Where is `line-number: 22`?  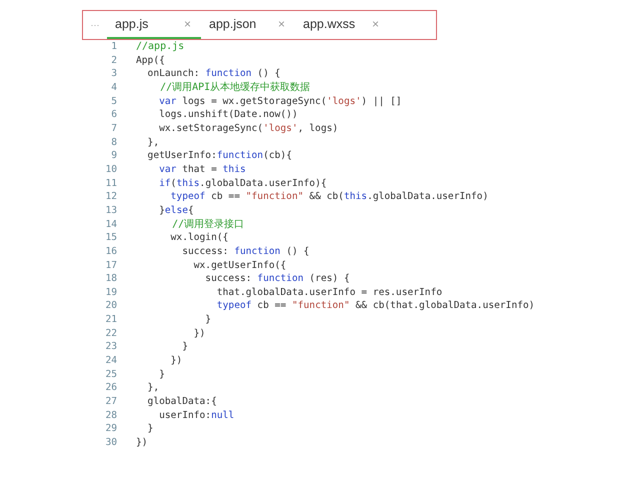 line-number: 22 is located at coordinates (111, 333).